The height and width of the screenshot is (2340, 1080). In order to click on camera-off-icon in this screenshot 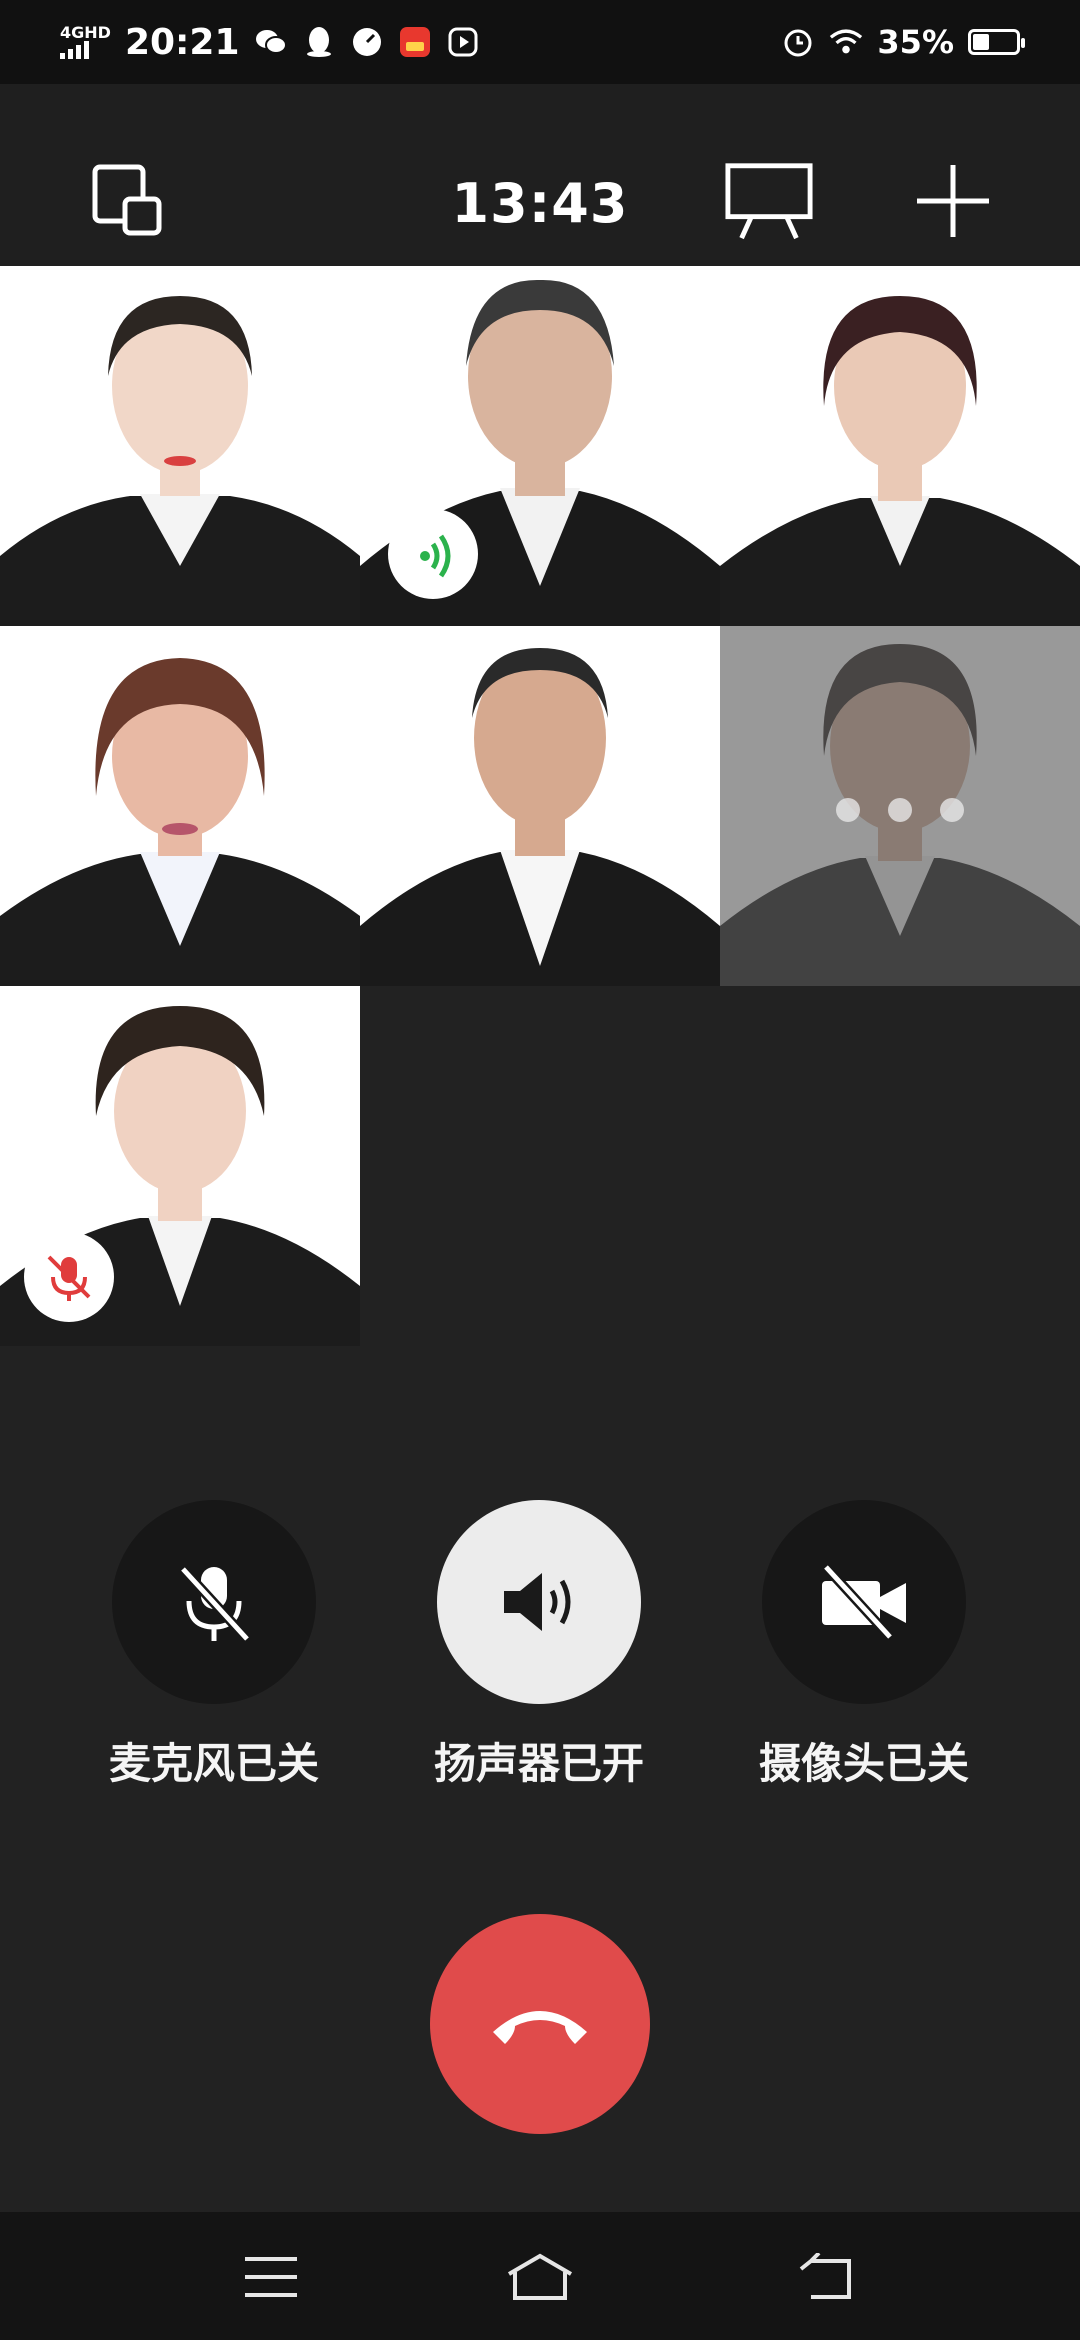, I will do `click(864, 1602)`.